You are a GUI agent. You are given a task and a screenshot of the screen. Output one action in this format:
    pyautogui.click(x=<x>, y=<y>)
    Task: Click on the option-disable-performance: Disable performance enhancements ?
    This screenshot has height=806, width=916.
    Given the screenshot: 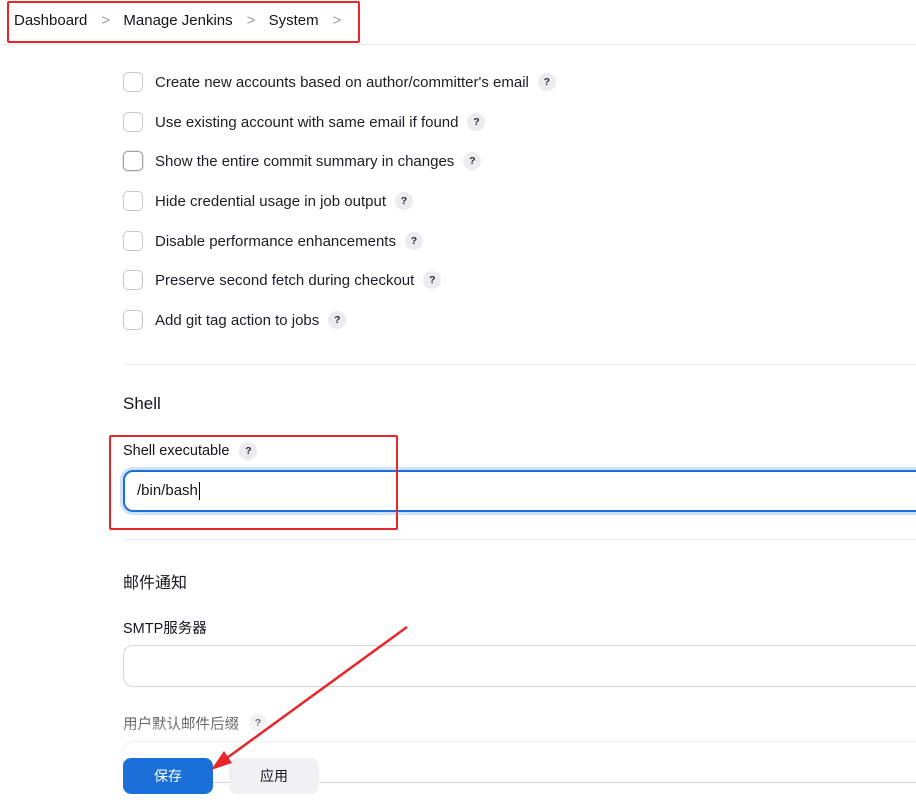 What is the action you would take?
    pyautogui.click(x=273, y=241)
    